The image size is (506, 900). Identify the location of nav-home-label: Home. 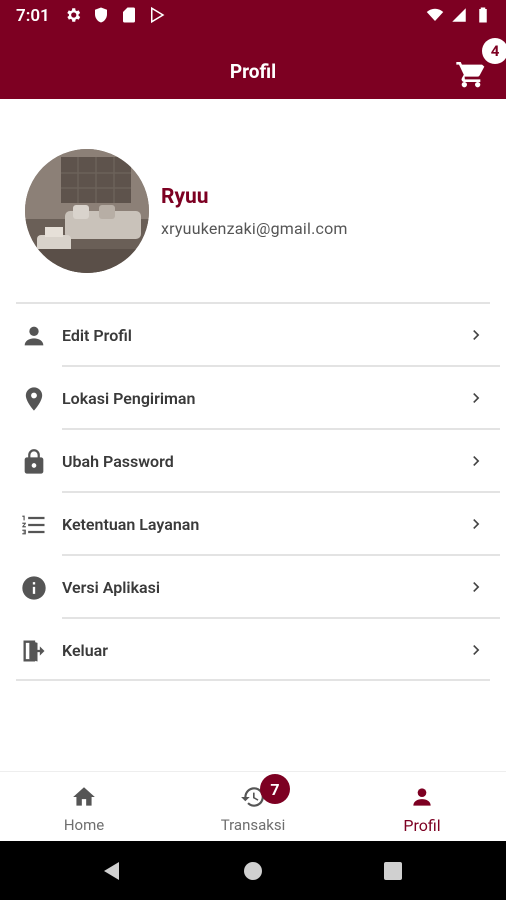
(84, 825).